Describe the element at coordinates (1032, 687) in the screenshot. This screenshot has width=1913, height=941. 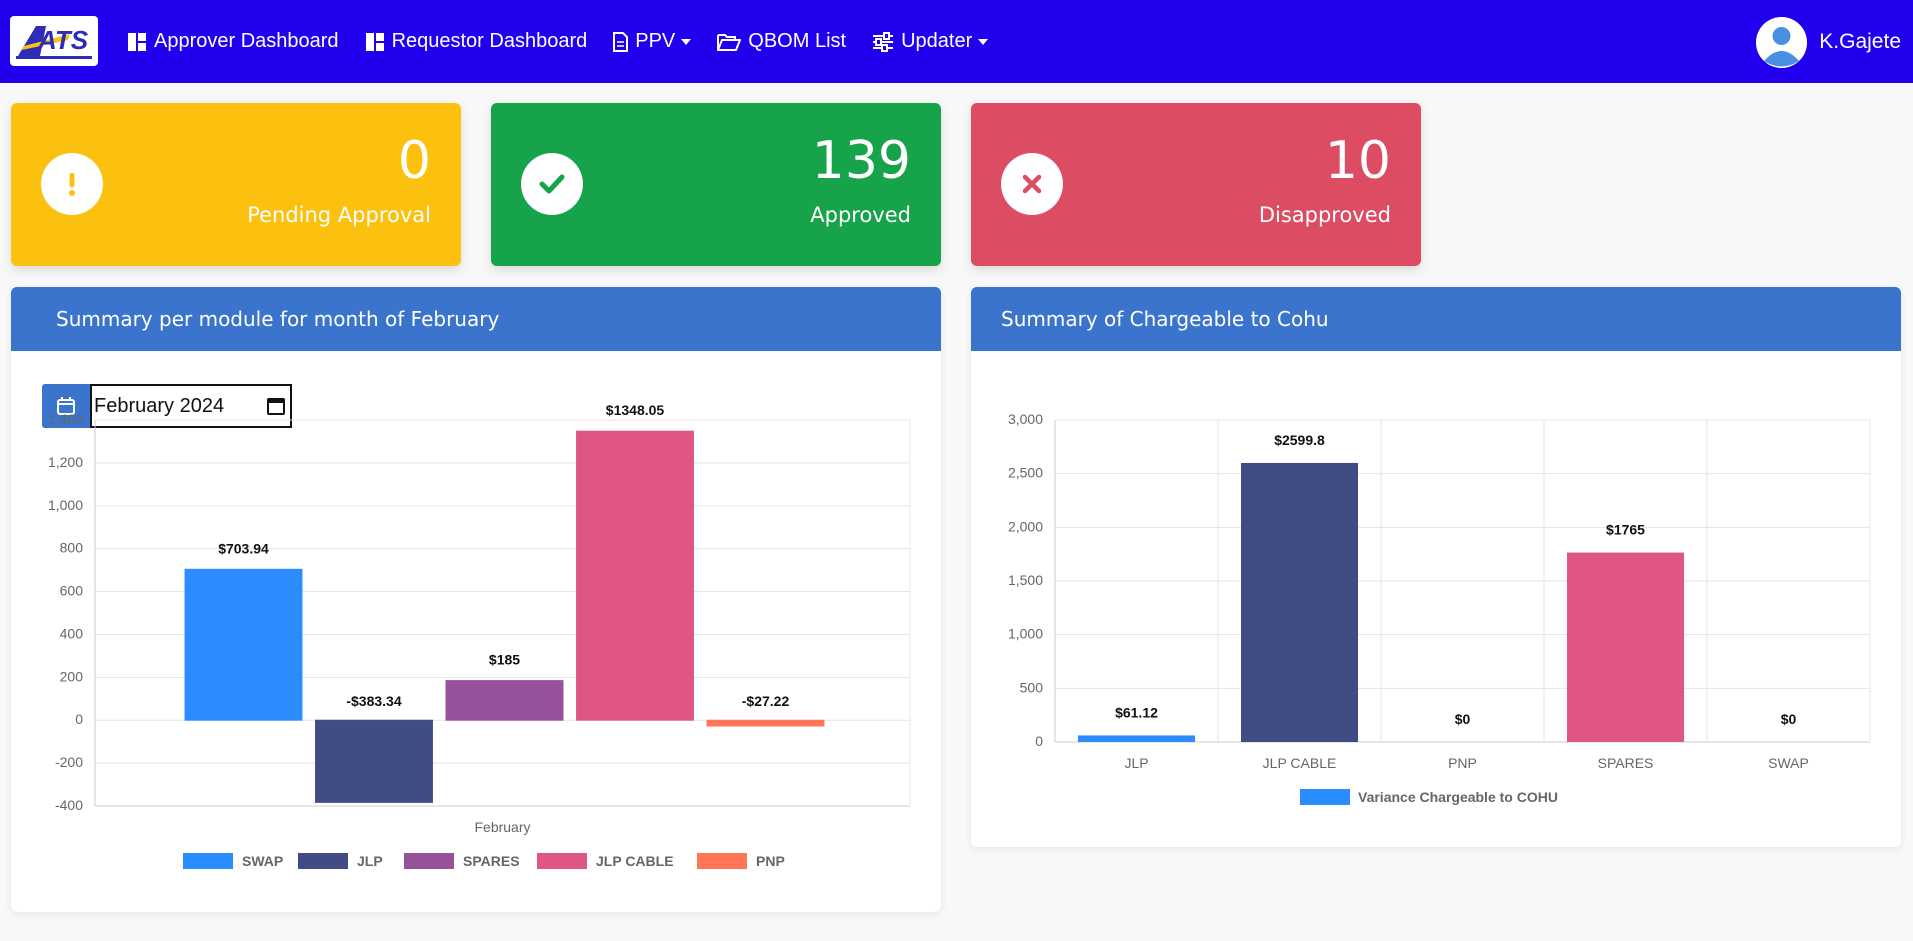
I see `y-tick-label: 500` at that location.